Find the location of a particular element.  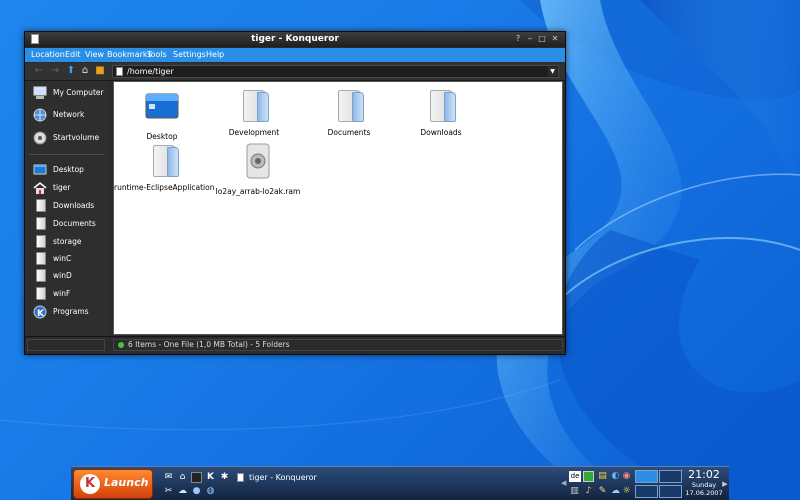

launch-button: K Launch is located at coordinates (113, 484).